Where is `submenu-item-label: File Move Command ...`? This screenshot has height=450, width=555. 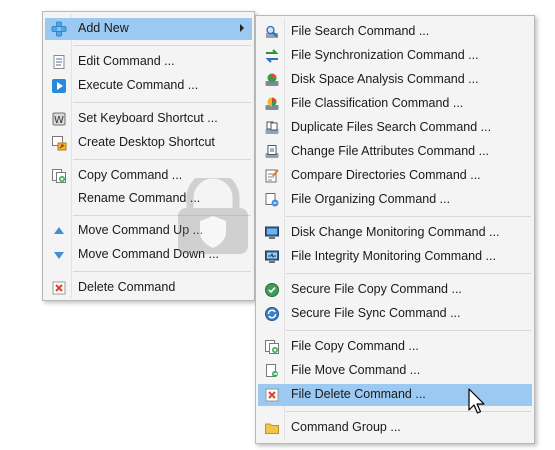 submenu-item-label: File Move Command ... is located at coordinates (356, 370).